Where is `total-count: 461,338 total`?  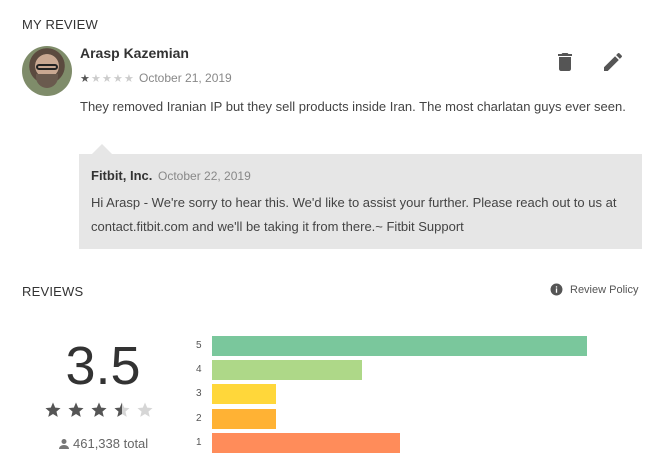 total-count: 461,338 total is located at coordinates (111, 443).